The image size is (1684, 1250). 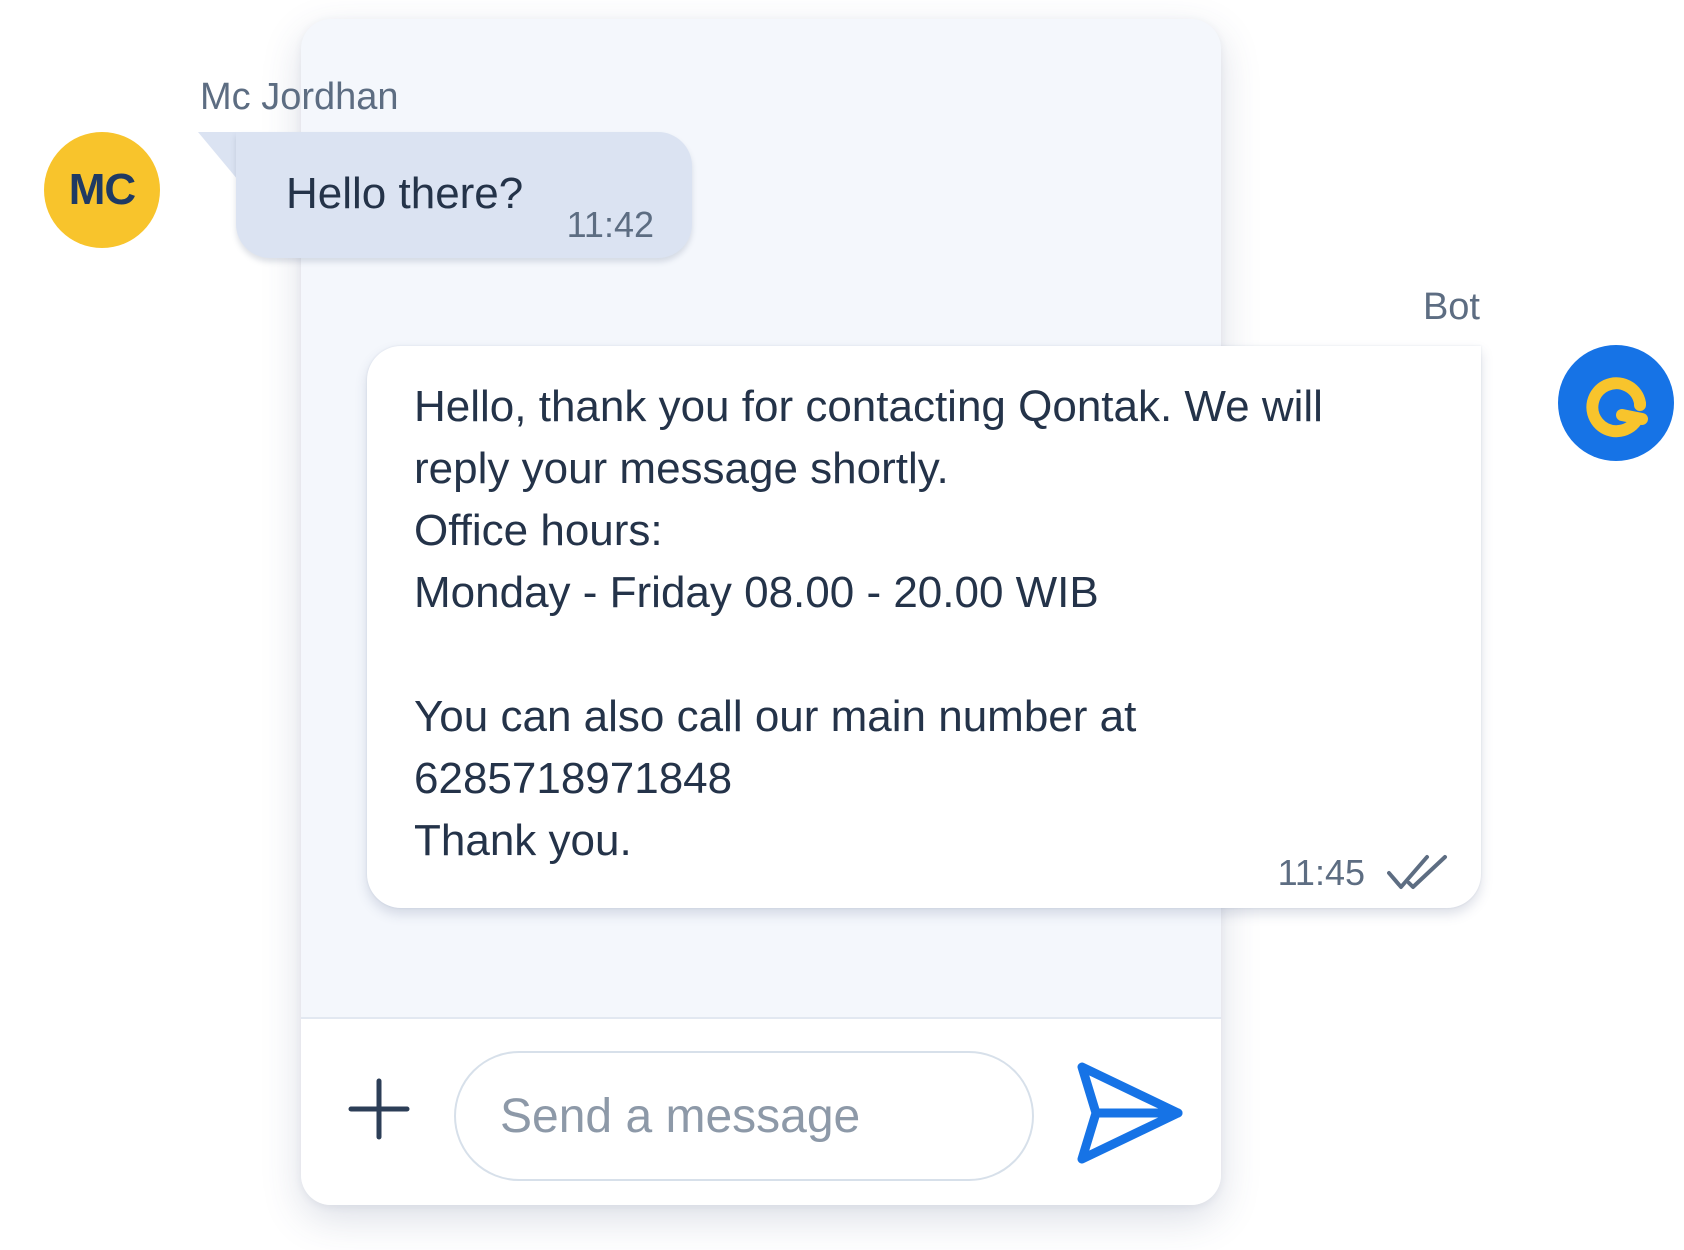 I want to click on incoming-bubble-tail, so click(x=218, y=156).